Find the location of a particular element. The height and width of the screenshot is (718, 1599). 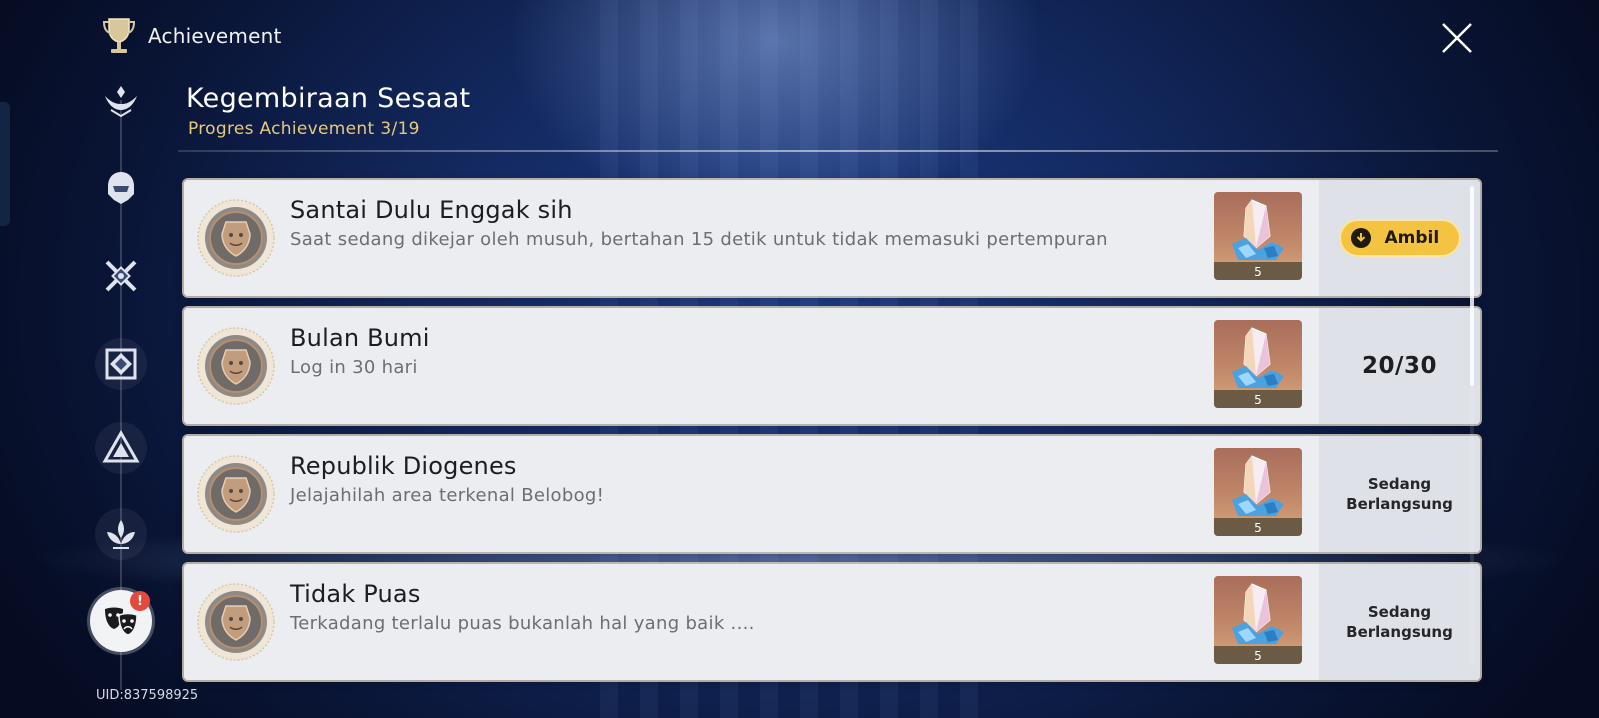

close-button is located at coordinates (1457, 38).